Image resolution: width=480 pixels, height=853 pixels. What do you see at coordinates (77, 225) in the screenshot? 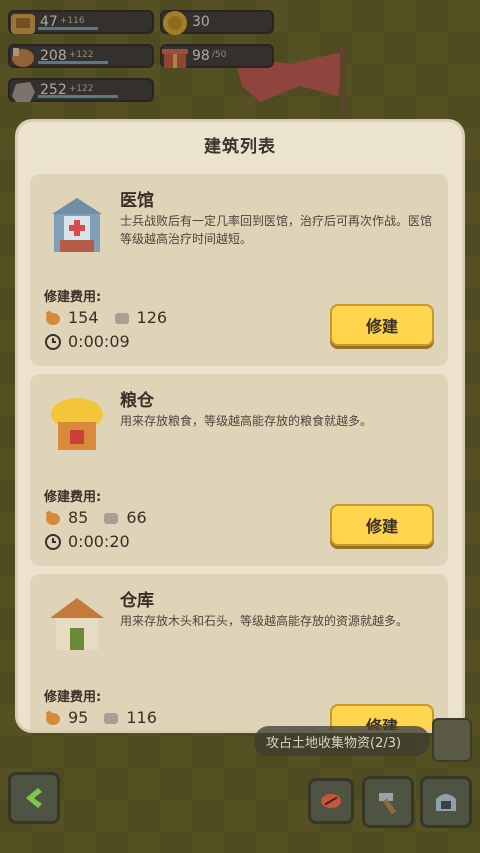
I see `clinic-building-icon` at bounding box center [77, 225].